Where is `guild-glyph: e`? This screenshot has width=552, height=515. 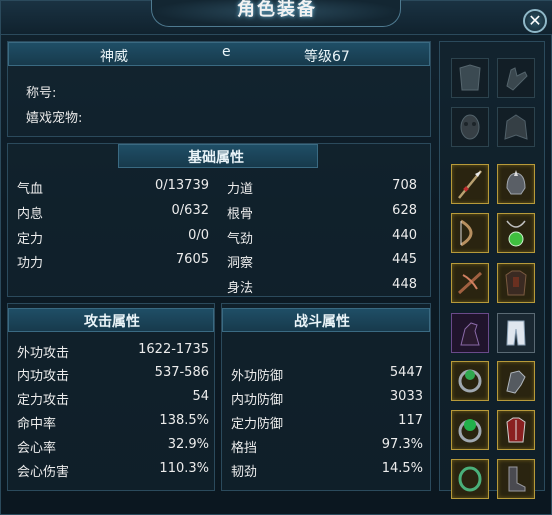
guild-glyph: e is located at coordinates (226, 52).